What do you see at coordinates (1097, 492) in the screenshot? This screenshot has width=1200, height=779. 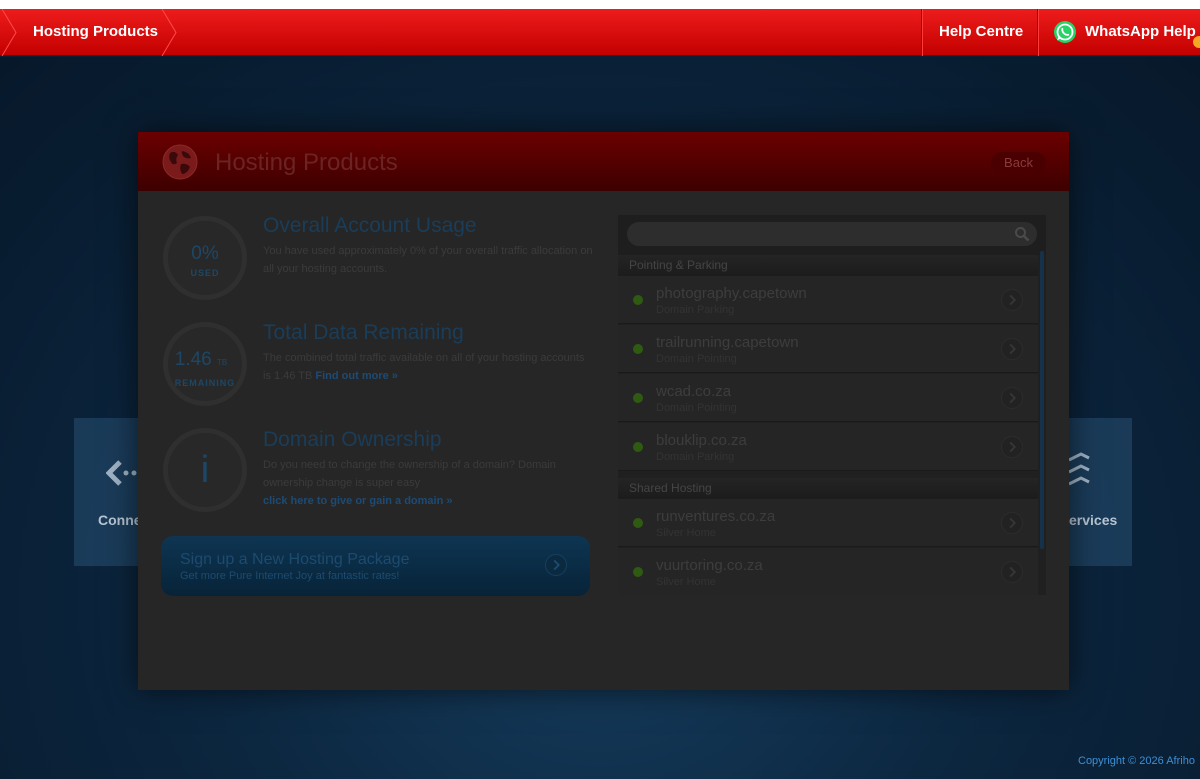 I see `service-tile-services` at bounding box center [1097, 492].